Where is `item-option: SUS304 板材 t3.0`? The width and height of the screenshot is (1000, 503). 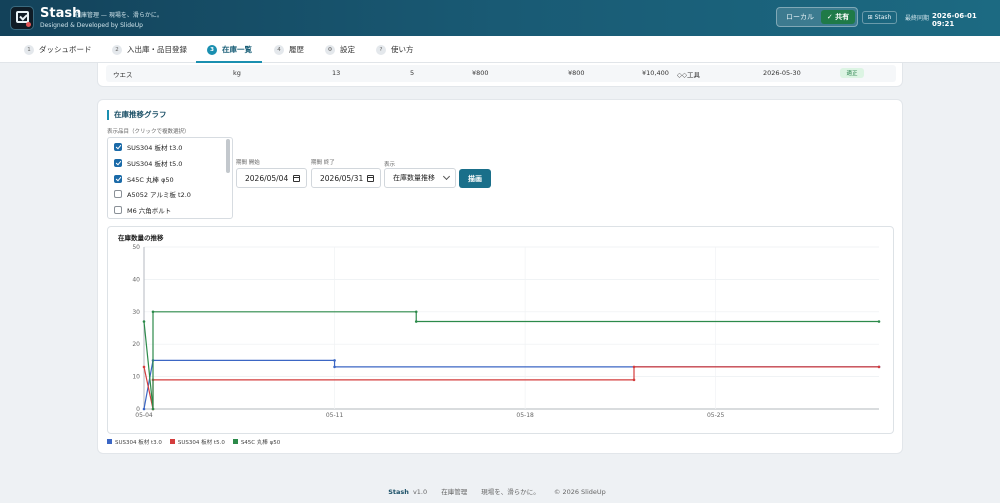 item-option: SUS304 板材 t3.0 is located at coordinates (148, 147).